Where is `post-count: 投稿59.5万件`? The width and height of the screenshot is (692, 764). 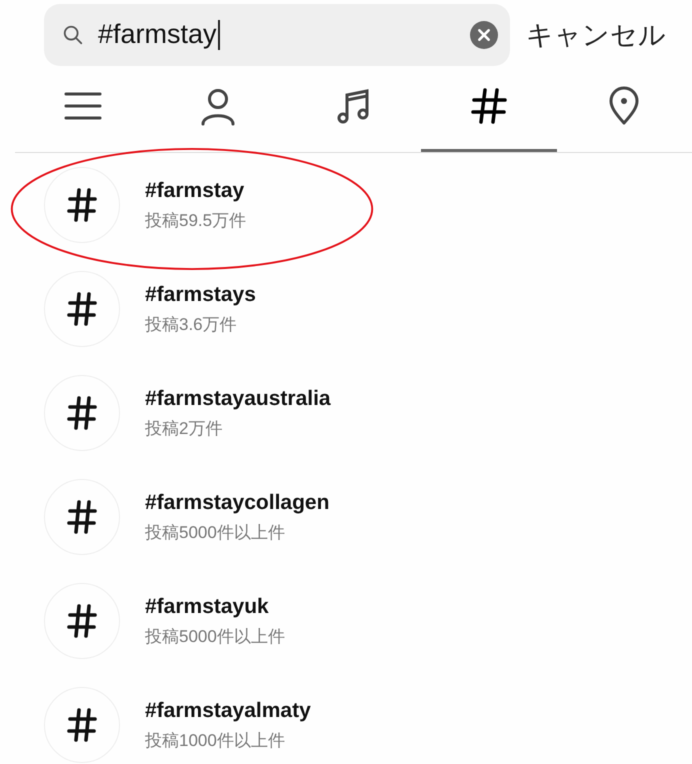
post-count: 投稿59.5万件 is located at coordinates (195, 221).